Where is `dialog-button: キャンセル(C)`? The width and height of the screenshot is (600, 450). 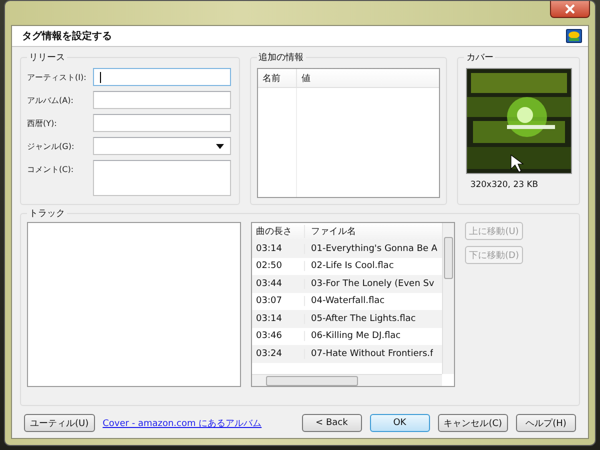 dialog-button: キャンセル(C) is located at coordinates (473, 423).